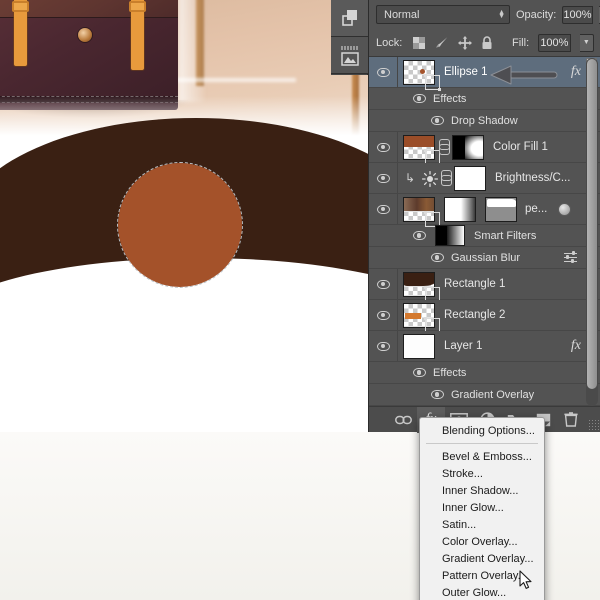 This screenshot has width=600, height=600. I want to click on fill-dropdown-icon: ▼, so click(587, 42).